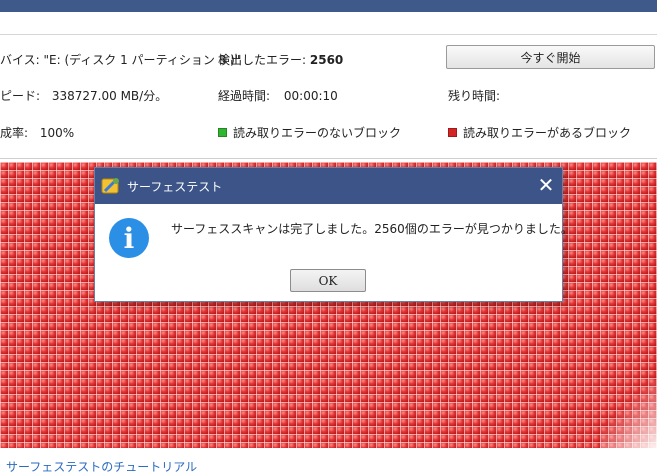 This screenshot has width=657, height=475. I want to click on legend-error-blocks: 読み取りエラーがあるブロック, so click(539, 132).